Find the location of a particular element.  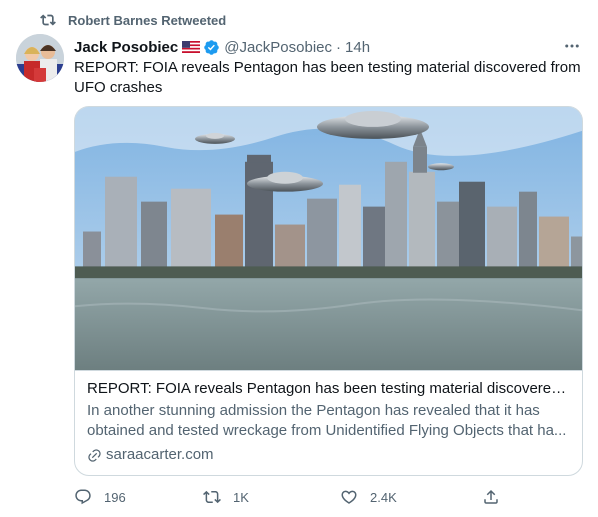

retweet-button: 1K is located at coordinates (226, 497).